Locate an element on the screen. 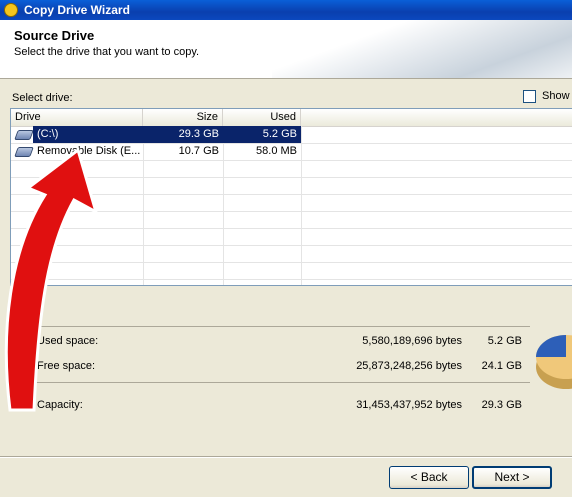 The width and height of the screenshot is (572, 497). column-header-size: Size is located at coordinates (183, 117).